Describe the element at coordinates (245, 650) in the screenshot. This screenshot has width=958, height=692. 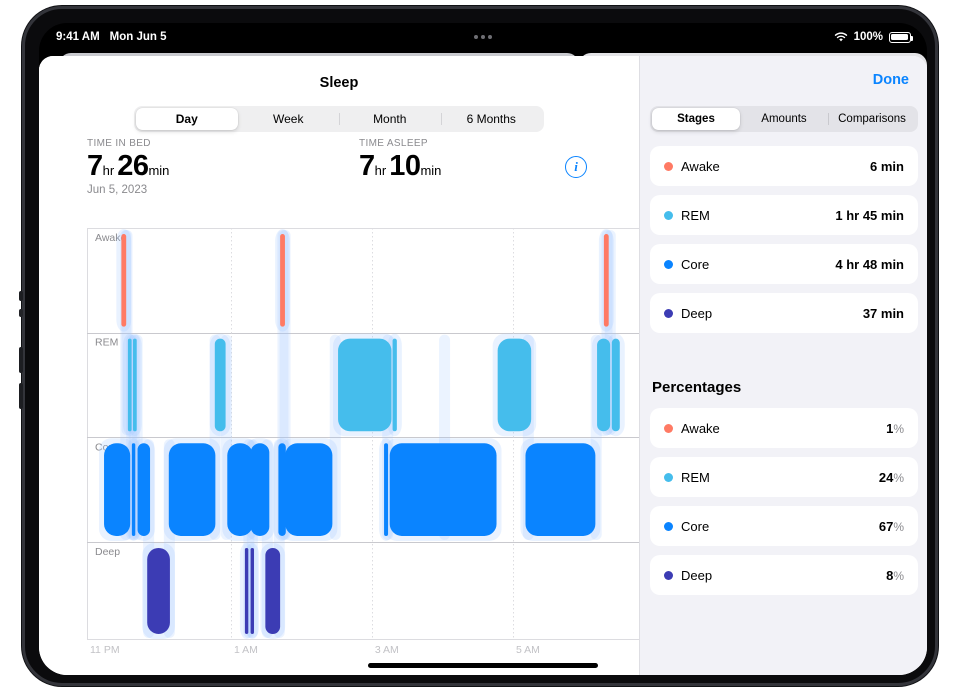
I see `x-axis-tick: 1 AM` at that location.